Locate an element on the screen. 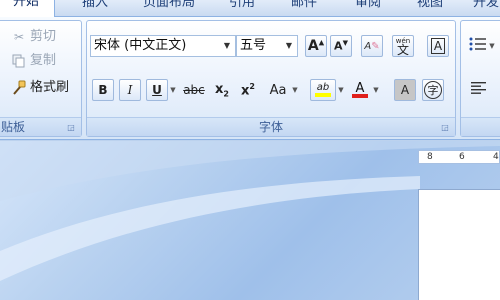 This screenshot has width=500, height=300. tab-insert: 插入 is located at coordinates (95, 8).